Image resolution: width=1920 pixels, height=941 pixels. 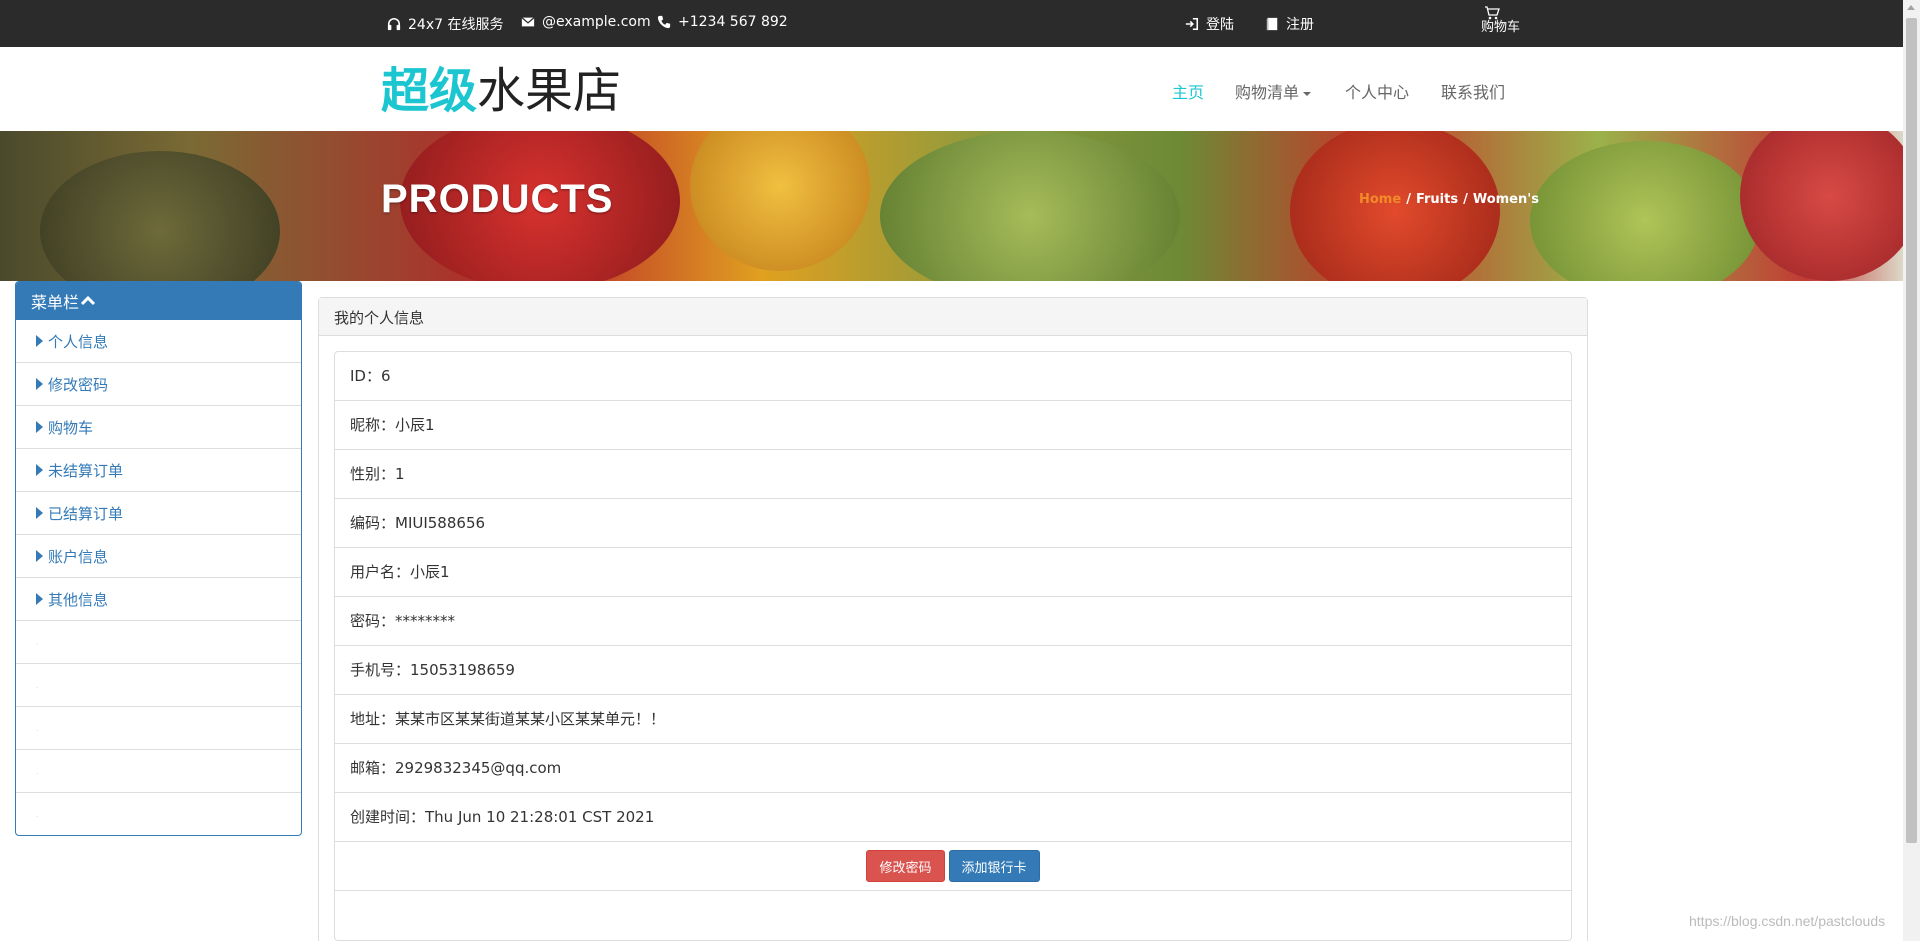 What do you see at coordinates (1300, 24) in the screenshot?
I see `register-text: 注册` at bounding box center [1300, 24].